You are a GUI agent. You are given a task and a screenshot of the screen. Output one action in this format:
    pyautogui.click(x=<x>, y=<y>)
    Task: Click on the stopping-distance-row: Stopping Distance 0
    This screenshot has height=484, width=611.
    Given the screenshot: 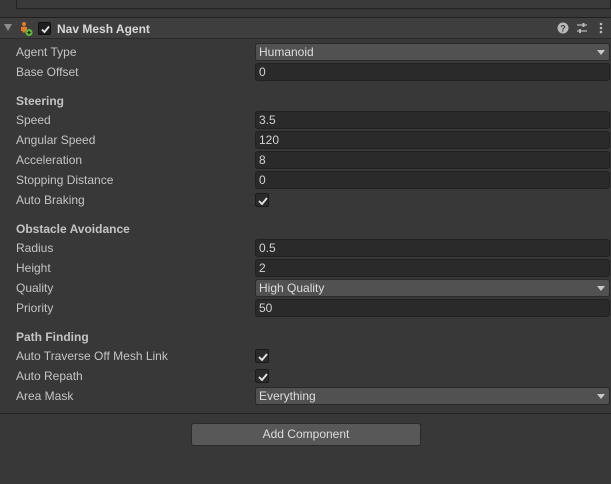 What is the action you would take?
    pyautogui.click(x=305, y=180)
    